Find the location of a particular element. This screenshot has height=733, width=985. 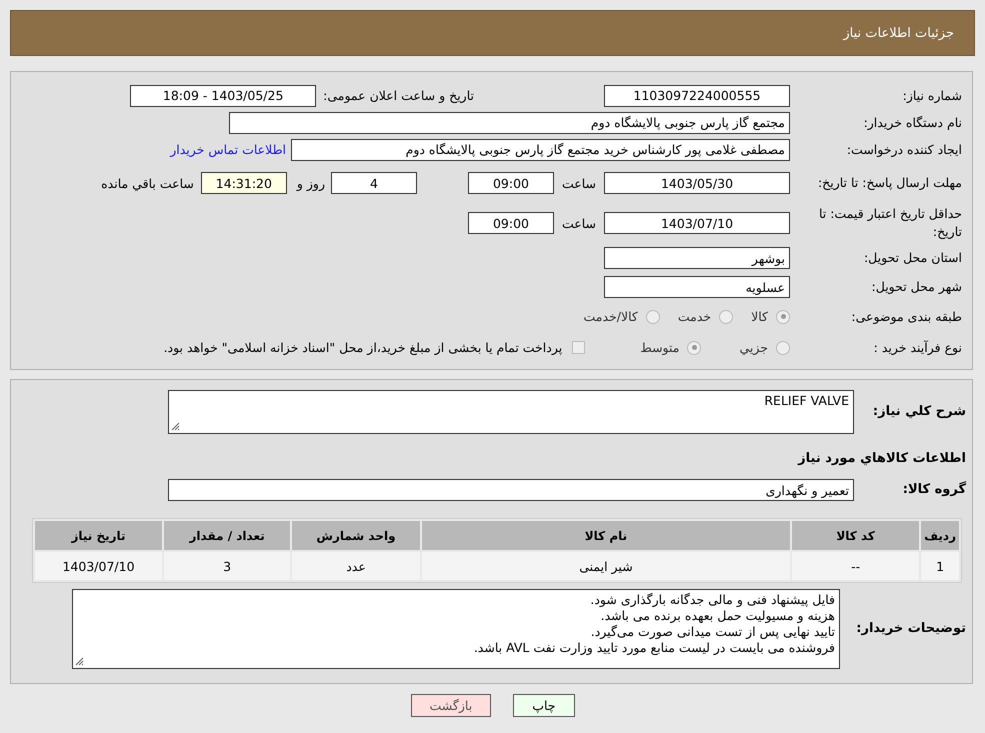

field-label: استان محل تحویل: is located at coordinates (912, 258).